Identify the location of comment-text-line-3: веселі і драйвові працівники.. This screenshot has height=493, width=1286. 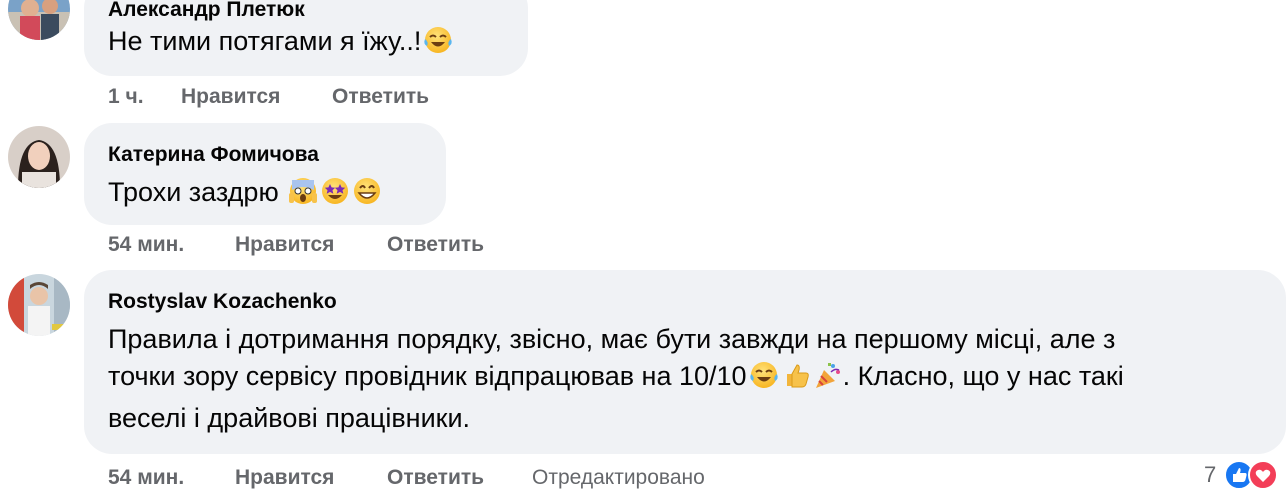
(289, 418).